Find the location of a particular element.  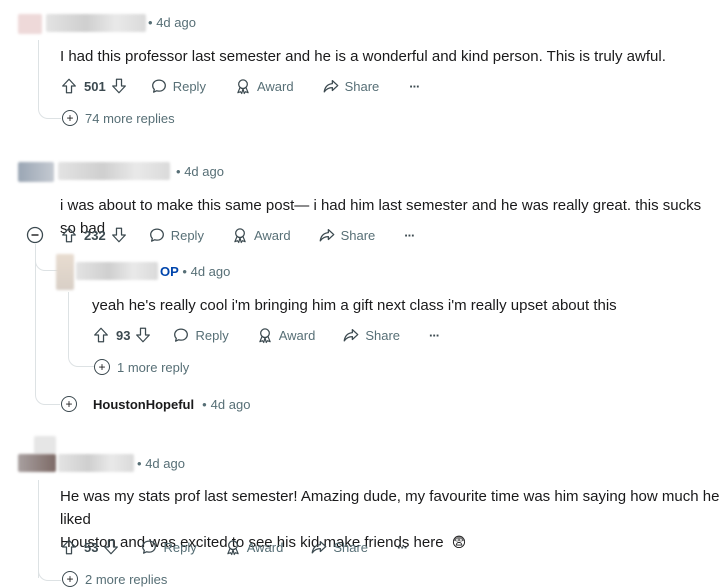

comment-actions: 53 Reply Award Share ··· is located at coordinates (234, 547).